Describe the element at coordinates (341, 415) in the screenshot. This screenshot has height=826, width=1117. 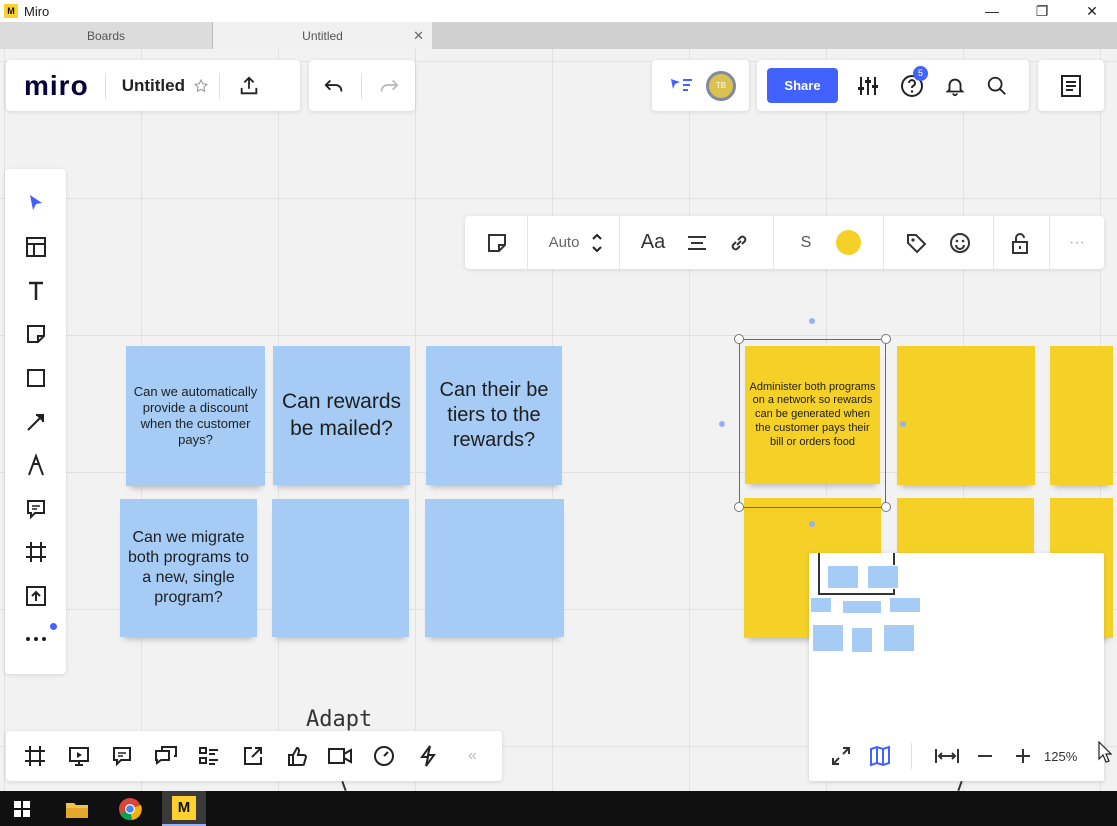
I see `sticky-note: Can rewards be mailed?` at that location.